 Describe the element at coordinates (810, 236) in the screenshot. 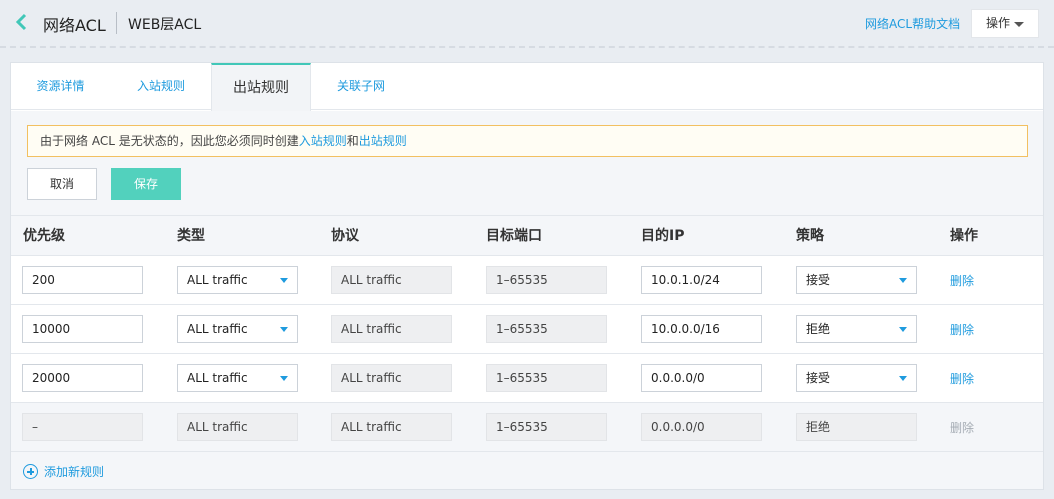

I see `header-policy: 策略` at that location.